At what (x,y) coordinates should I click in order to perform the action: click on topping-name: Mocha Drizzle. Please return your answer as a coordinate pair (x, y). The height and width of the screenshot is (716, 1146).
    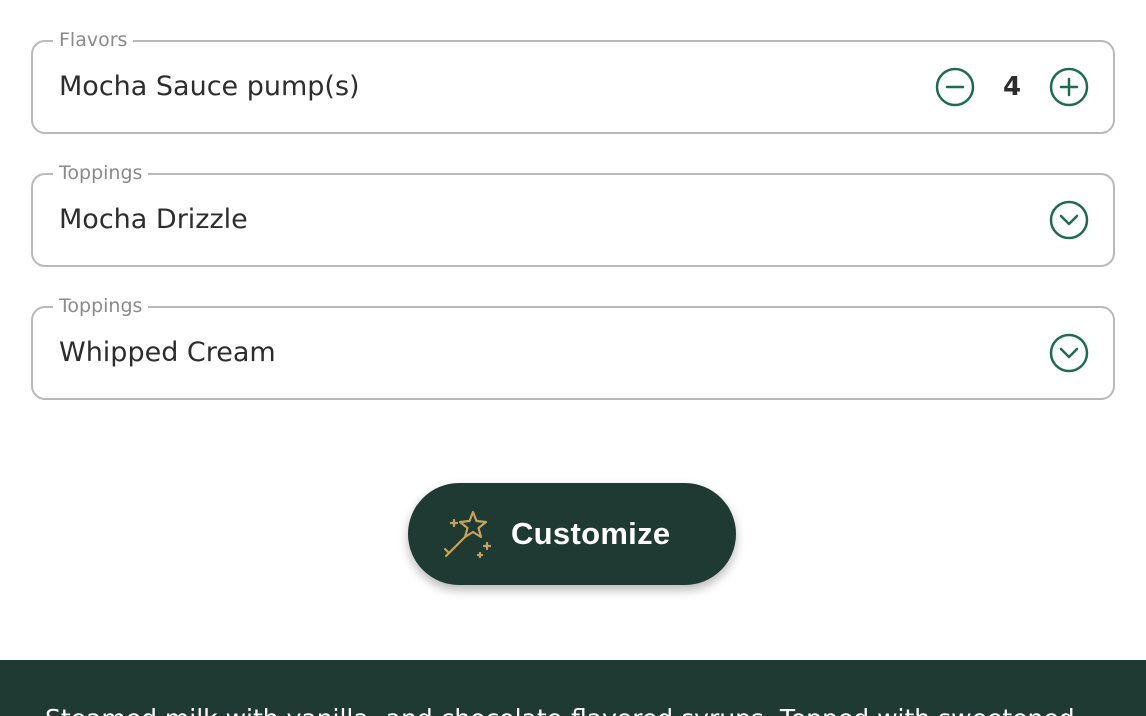
    Looking at the image, I should click on (153, 219).